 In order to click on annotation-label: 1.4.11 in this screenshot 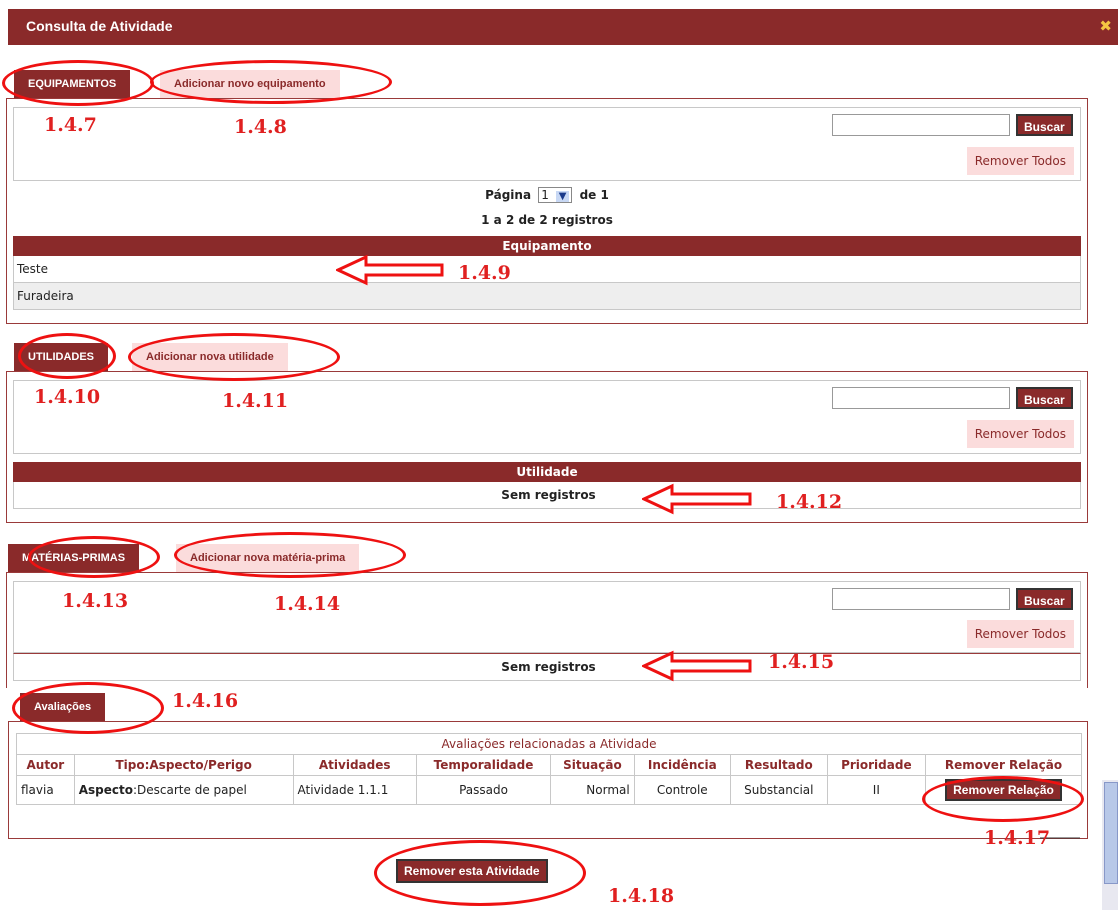, I will do `click(255, 401)`.